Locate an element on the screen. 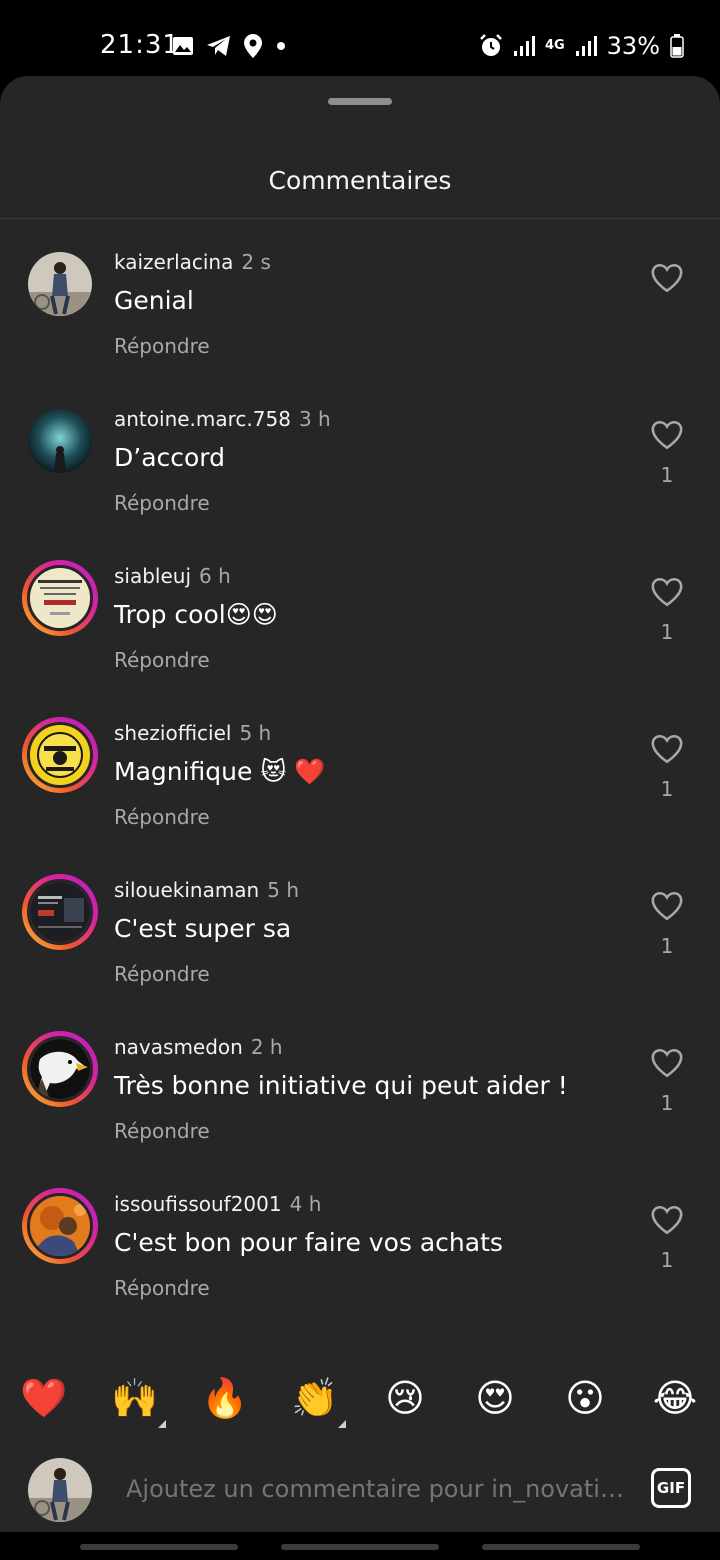 This screenshot has height=1560, width=720. telegram-icon is located at coordinates (218, 46).